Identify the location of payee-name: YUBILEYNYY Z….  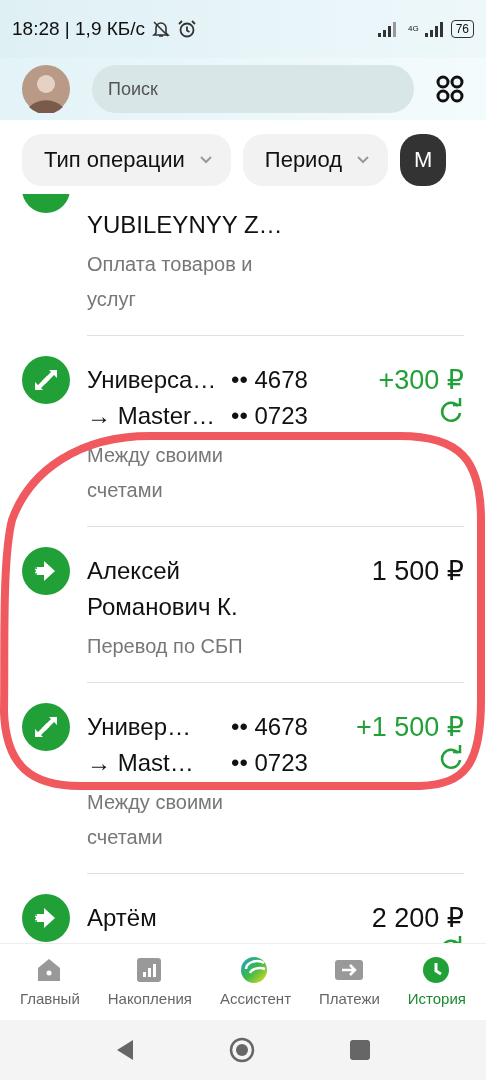
(185, 225).